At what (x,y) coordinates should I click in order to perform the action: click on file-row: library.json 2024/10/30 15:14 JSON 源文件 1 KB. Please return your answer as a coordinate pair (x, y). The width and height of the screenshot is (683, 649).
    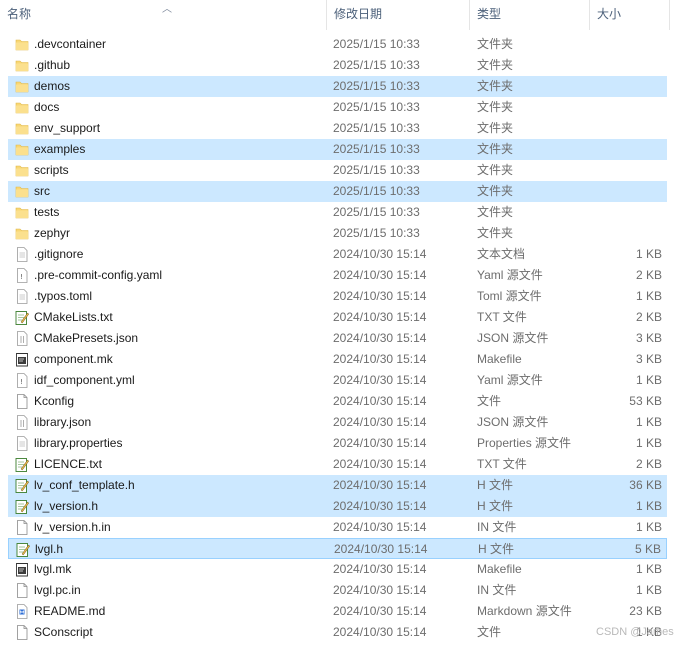
    Looking at the image, I should click on (337, 422).